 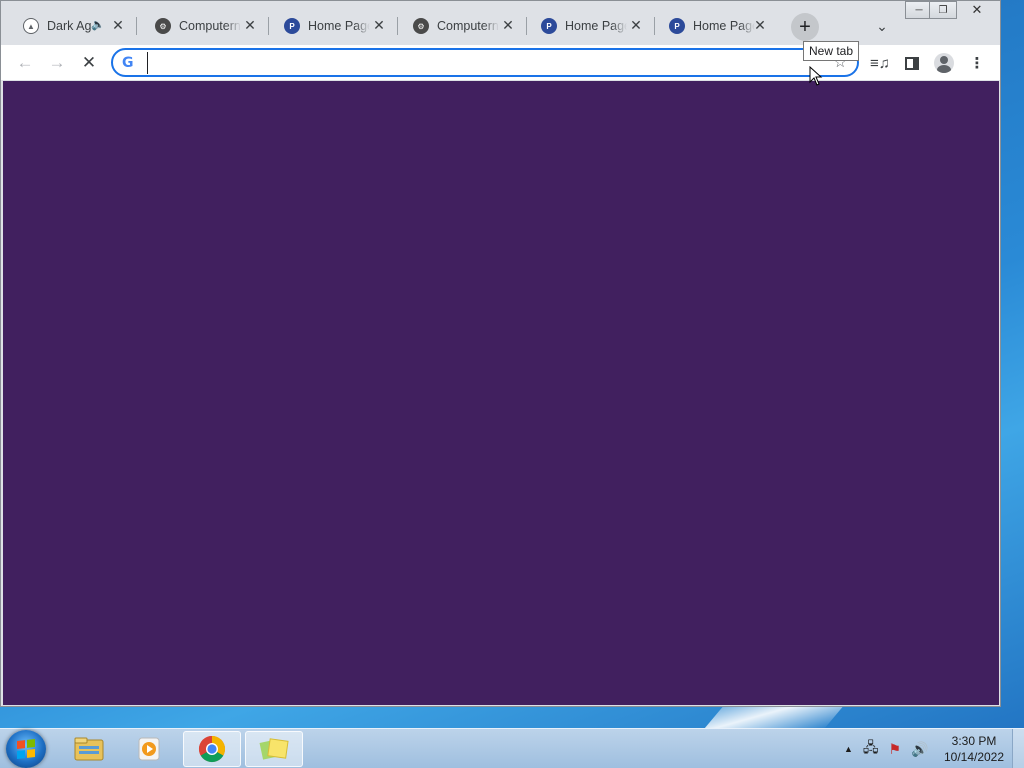 I want to click on close-icon: ✕, so click(x=977, y=9).